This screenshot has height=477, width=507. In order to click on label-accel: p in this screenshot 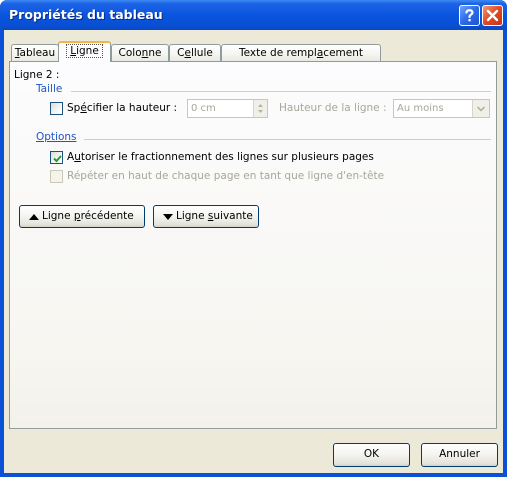, I will do `click(77, 216)`.